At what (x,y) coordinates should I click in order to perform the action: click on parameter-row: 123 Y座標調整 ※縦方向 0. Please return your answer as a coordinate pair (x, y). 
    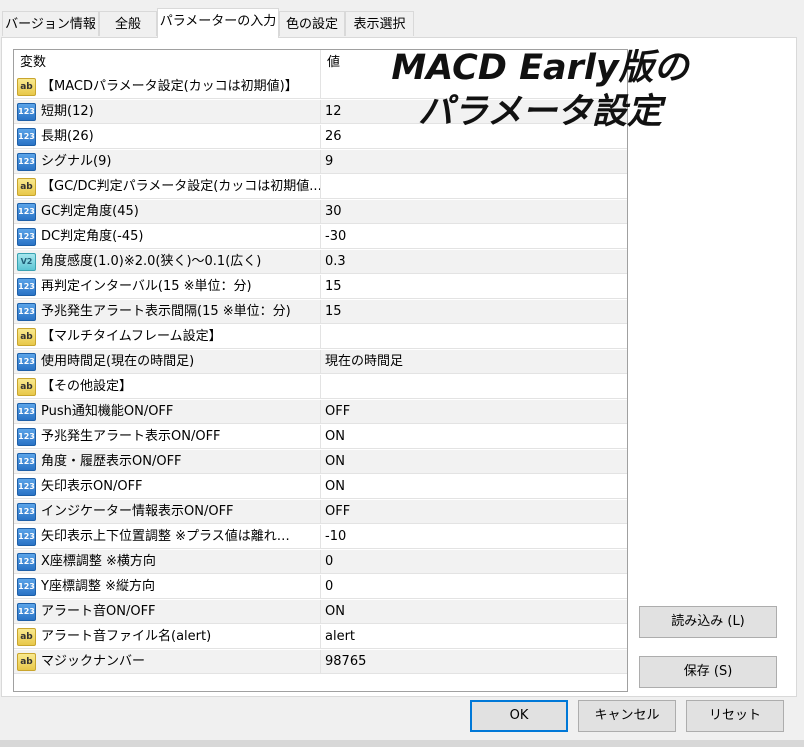
    Looking at the image, I should click on (320, 587).